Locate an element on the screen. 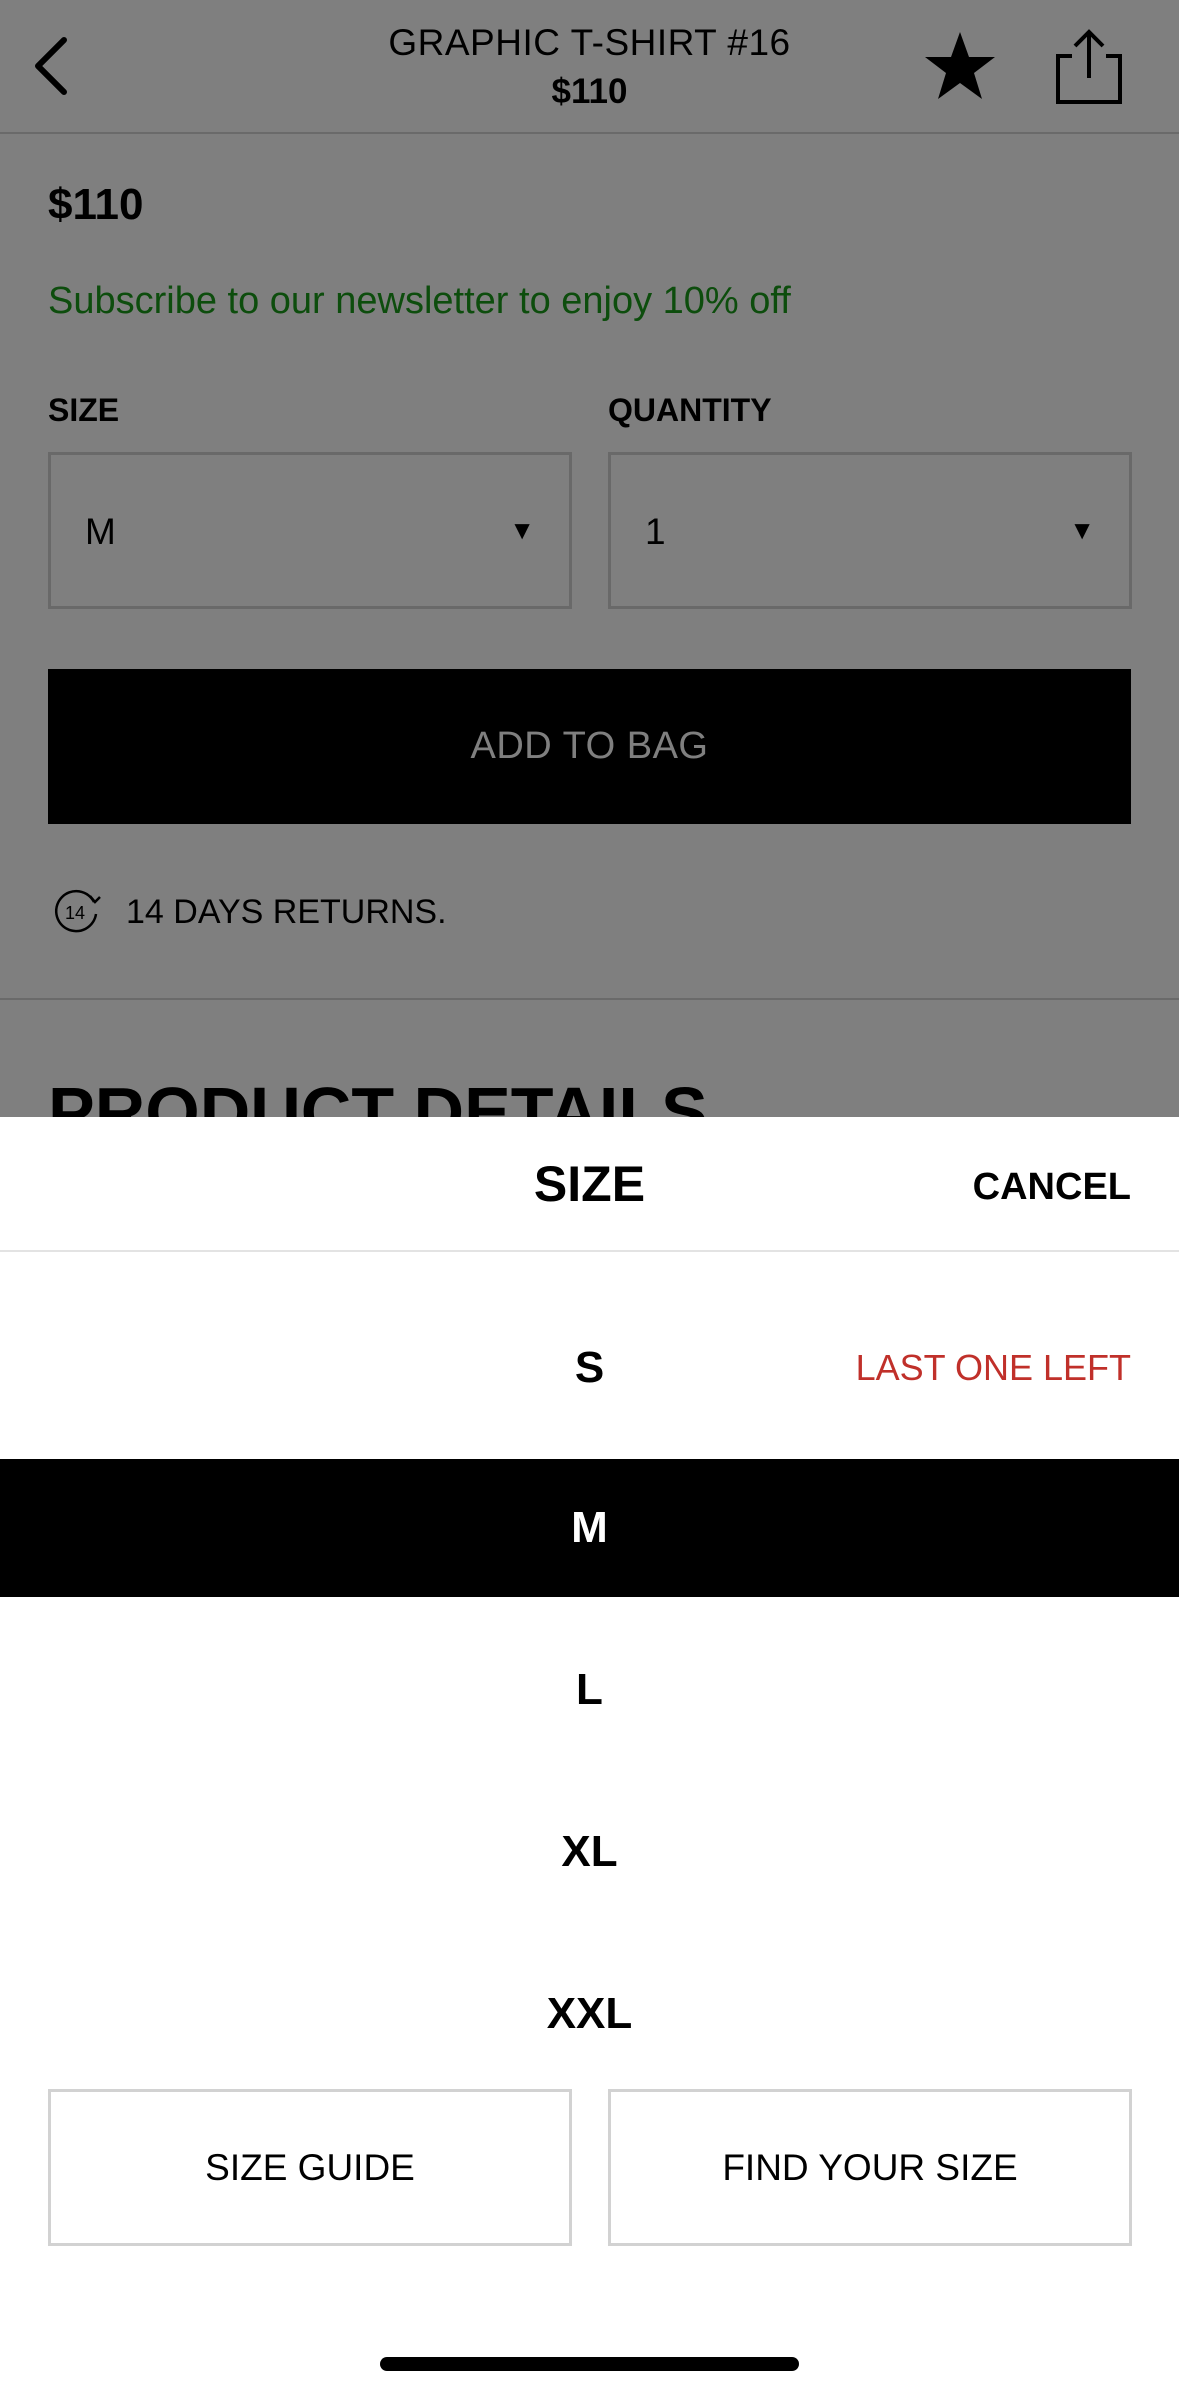 The width and height of the screenshot is (1179, 2396). size-option-label: XL is located at coordinates (589, 1851).